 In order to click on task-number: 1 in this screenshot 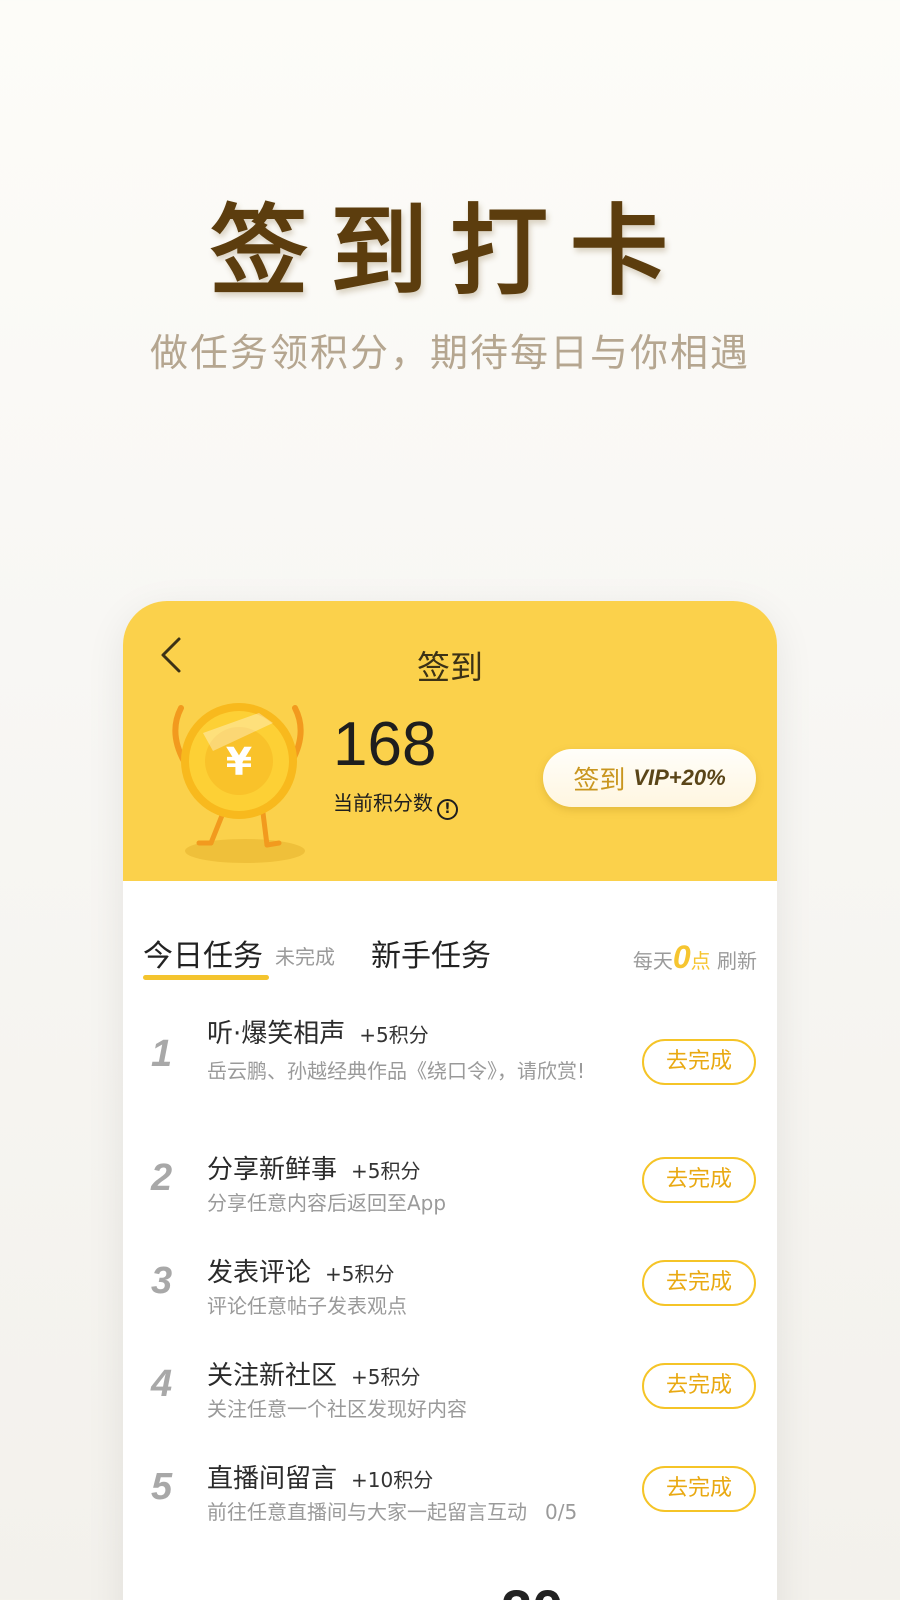, I will do `click(162, 1054)`.